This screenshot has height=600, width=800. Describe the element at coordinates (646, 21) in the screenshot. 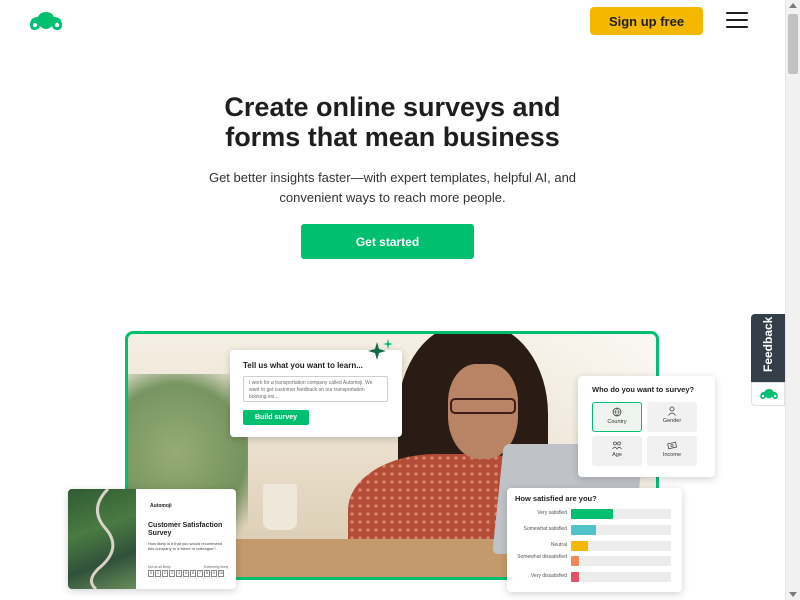

I see `sign-up-free-button: Sign up free` at that location.